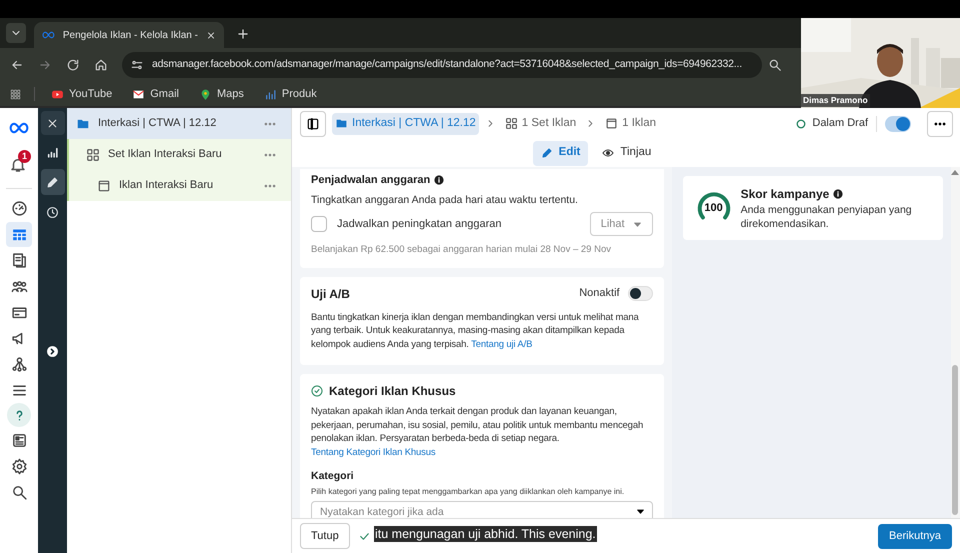  Describe the element at coordinates (445, 200) in the screenshot. I see `section-description: Tingkatkan anggaran Anda pada hari atau waktu tertentu.` at that location.